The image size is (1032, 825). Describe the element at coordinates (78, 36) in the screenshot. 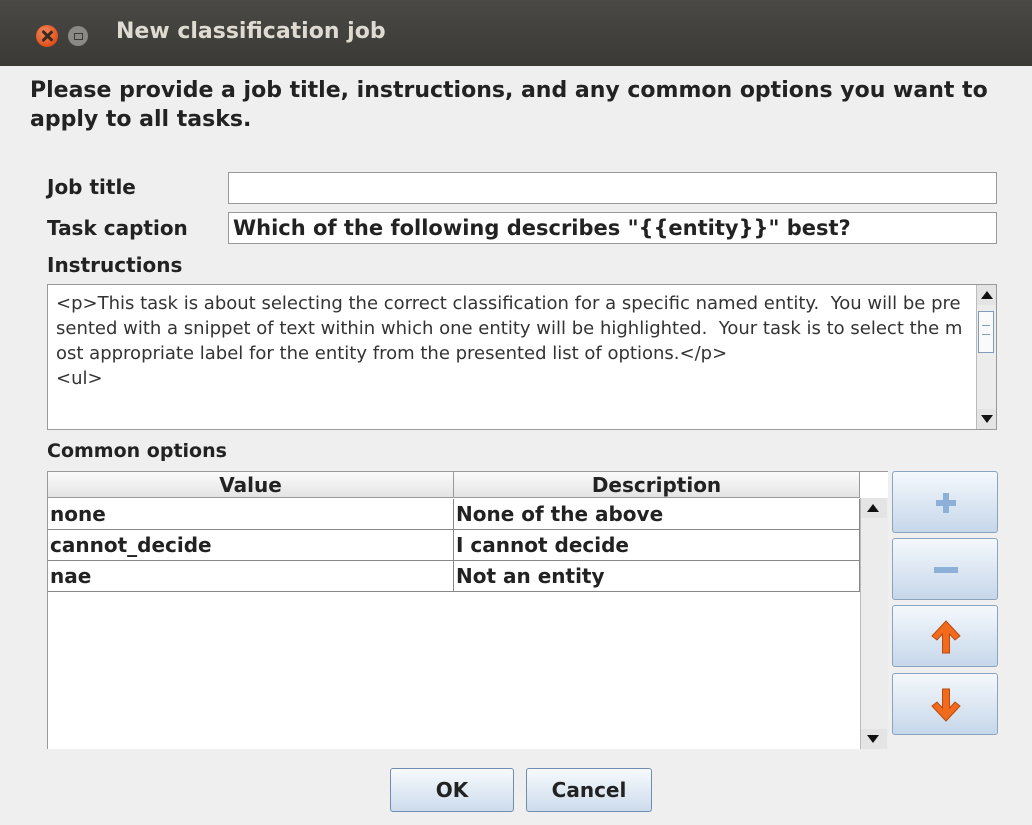

I see `minimize-icon` at that location.